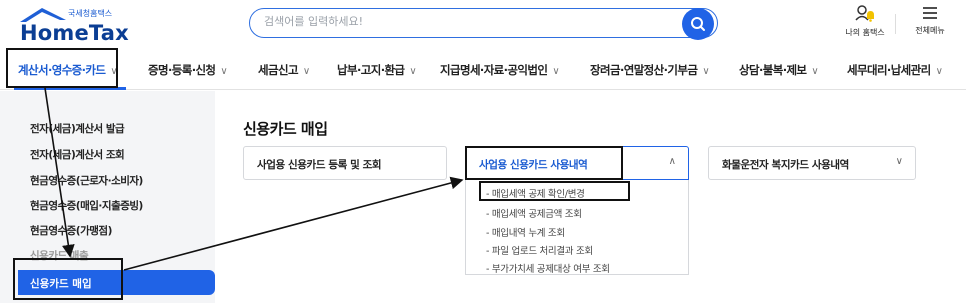  I want to click on gnb-item-incentives: 장려금·연말정산·기부금 ∨, so click(650, 70).